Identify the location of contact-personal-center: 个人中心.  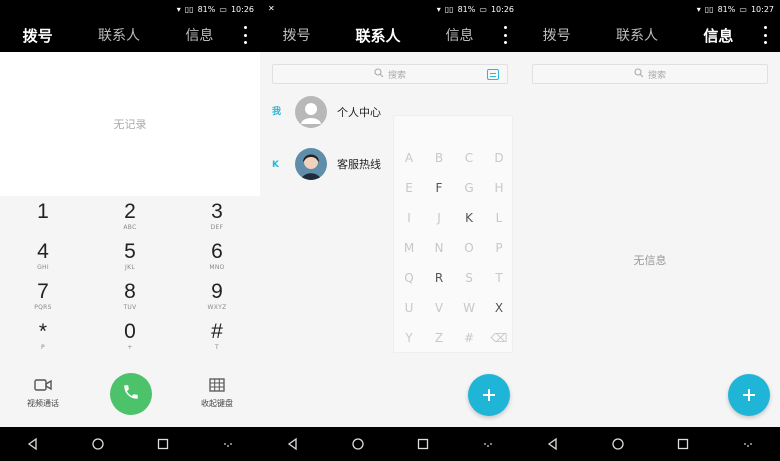
(338, 112).